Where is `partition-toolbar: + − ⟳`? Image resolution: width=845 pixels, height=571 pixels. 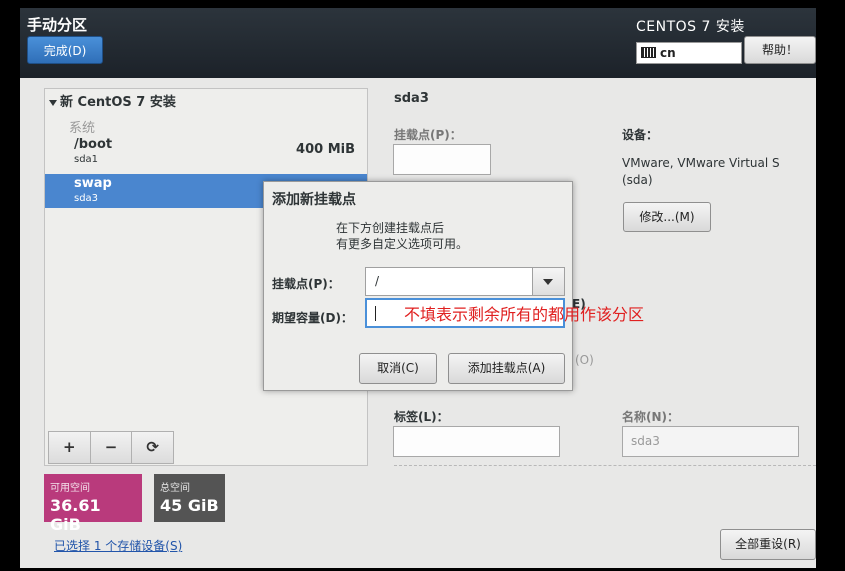
partition-toolbar: + − ⟳ is located at coordinates (111, 447).